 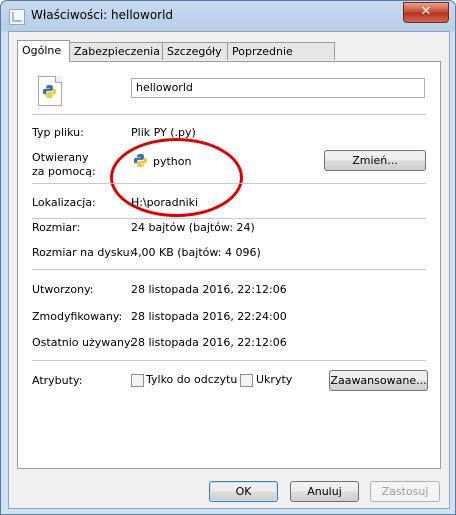 I want to click on hidden-label: Ukryty, so click(x=274, y=379).